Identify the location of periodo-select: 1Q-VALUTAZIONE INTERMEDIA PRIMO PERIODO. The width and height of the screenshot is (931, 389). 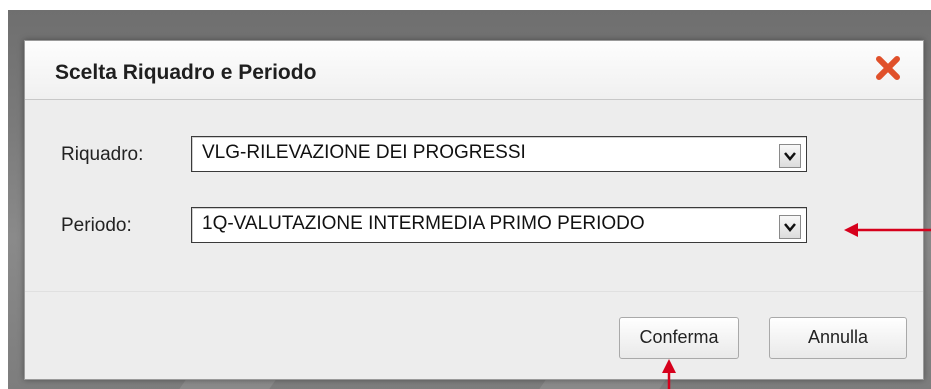
(499, 225).